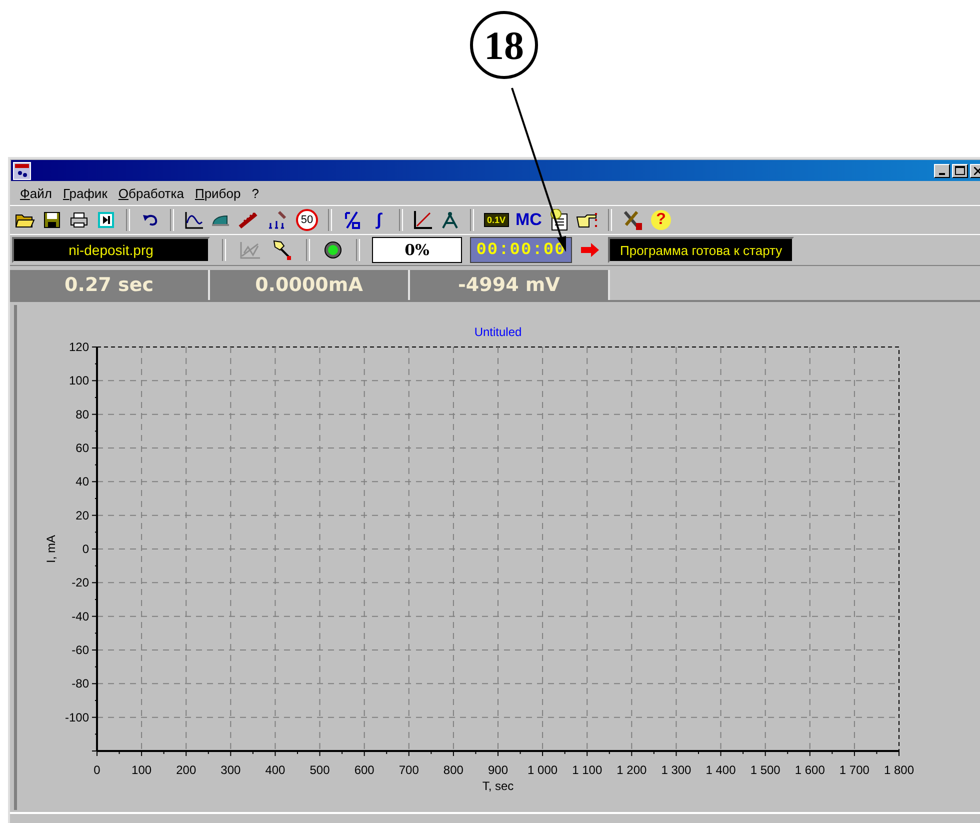  Describe the element at coordinates (498, 786) in the screenshot. I see `x-axis-title: T, sec` at that location.